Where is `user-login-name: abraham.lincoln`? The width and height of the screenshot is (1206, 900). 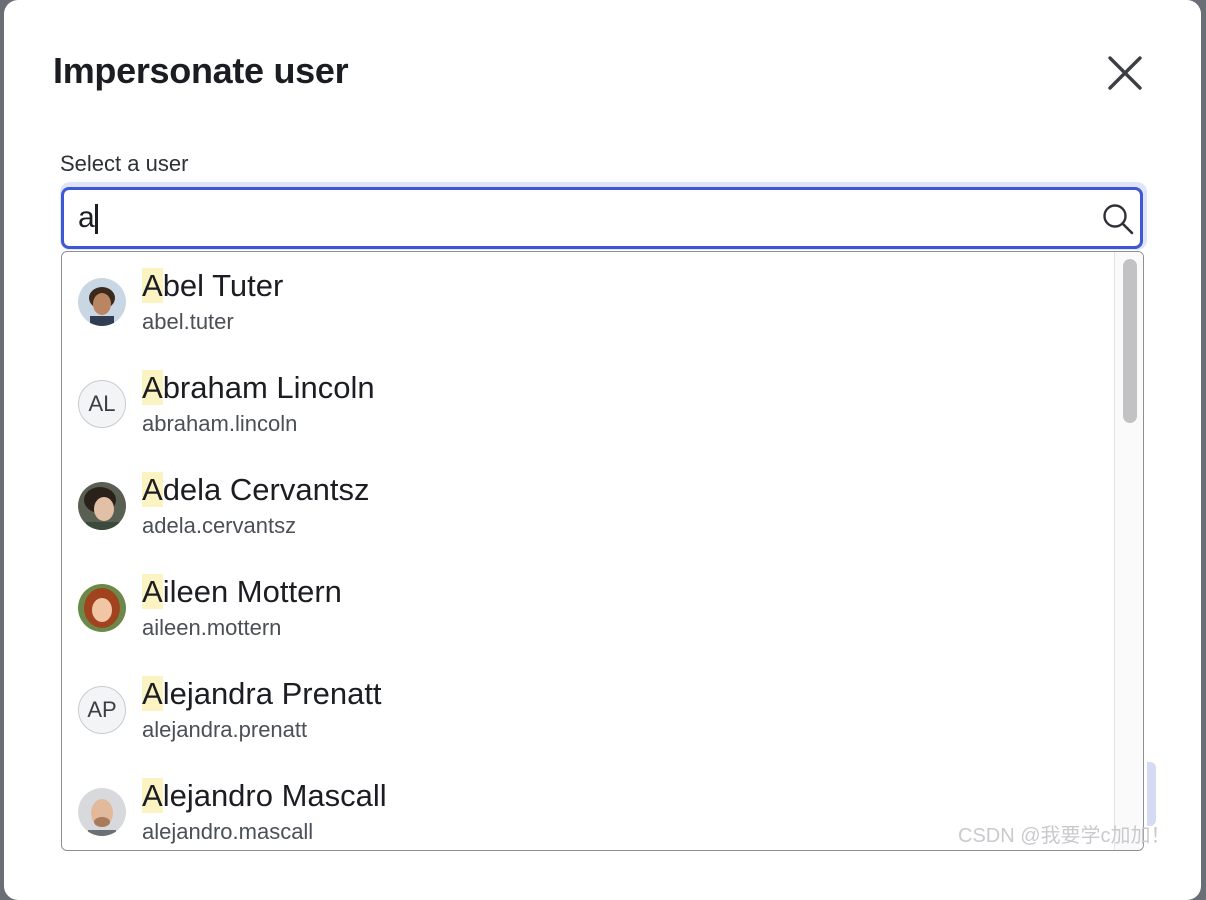 user-login-name: abraham.lincoln is located at coordinates (220, 423).